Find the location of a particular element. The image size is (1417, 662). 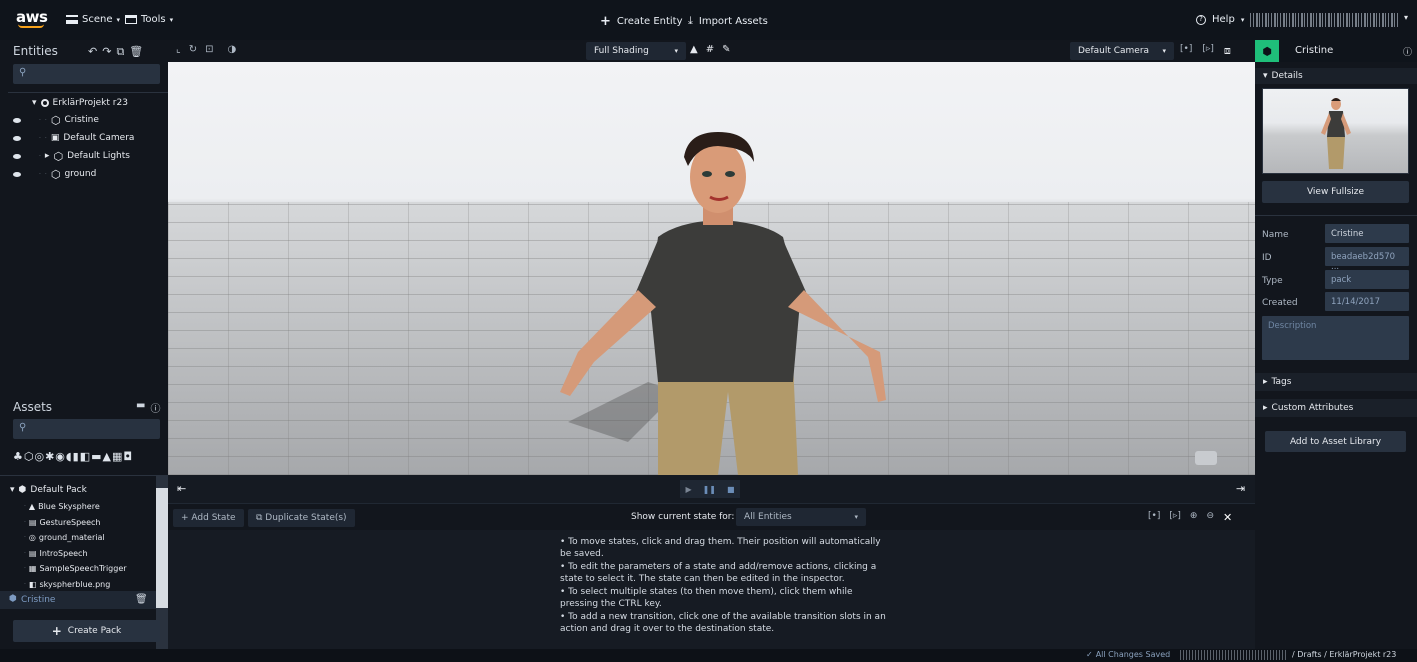

shading-select: Full Shading ▾ is located at coordinates (636, 51).